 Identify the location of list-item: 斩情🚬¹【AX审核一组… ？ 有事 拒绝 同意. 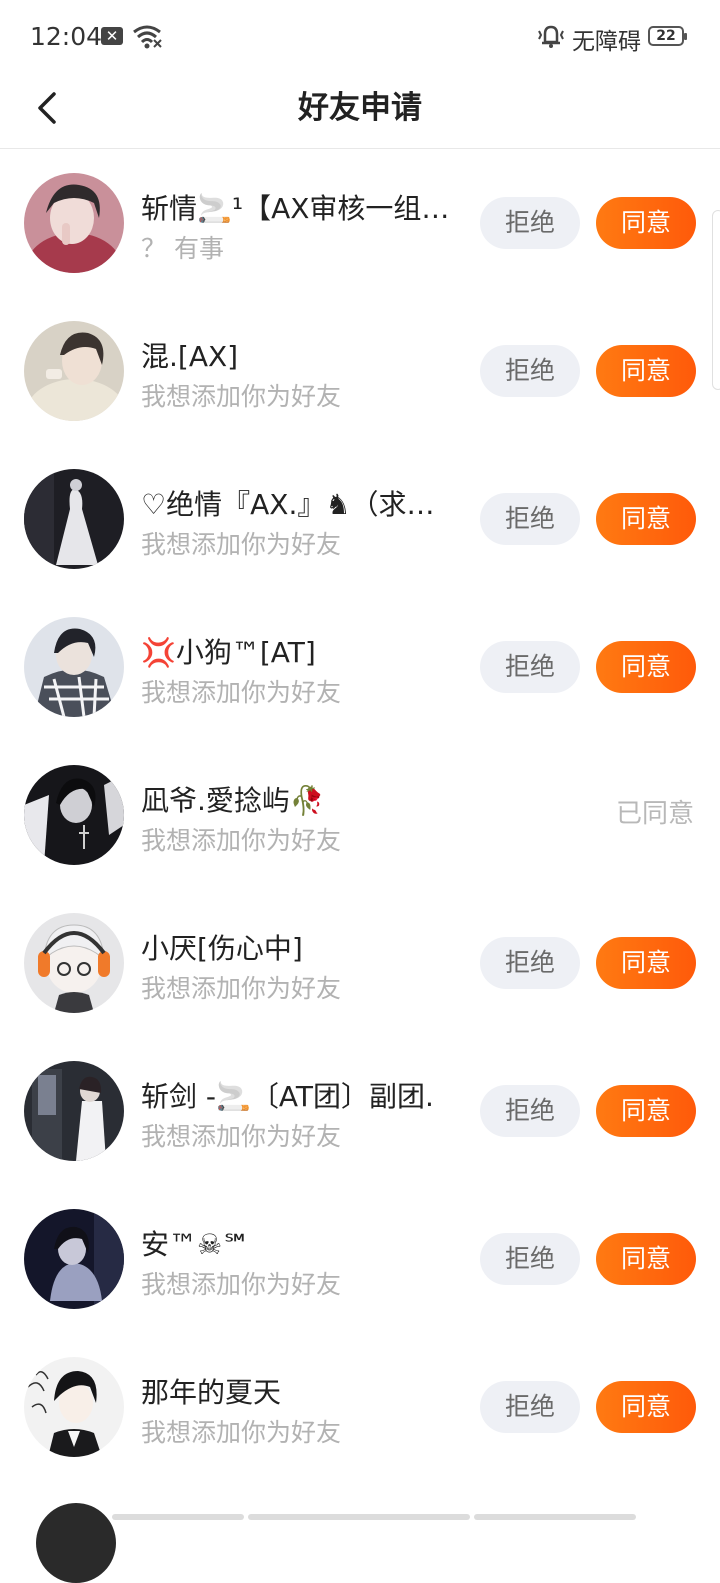
(360, 223).